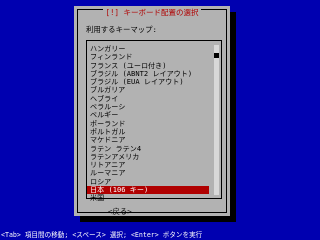  Describe the element at coordinates (148, 57) in the screenshot. I see `list-item: フィンランド` at that location.